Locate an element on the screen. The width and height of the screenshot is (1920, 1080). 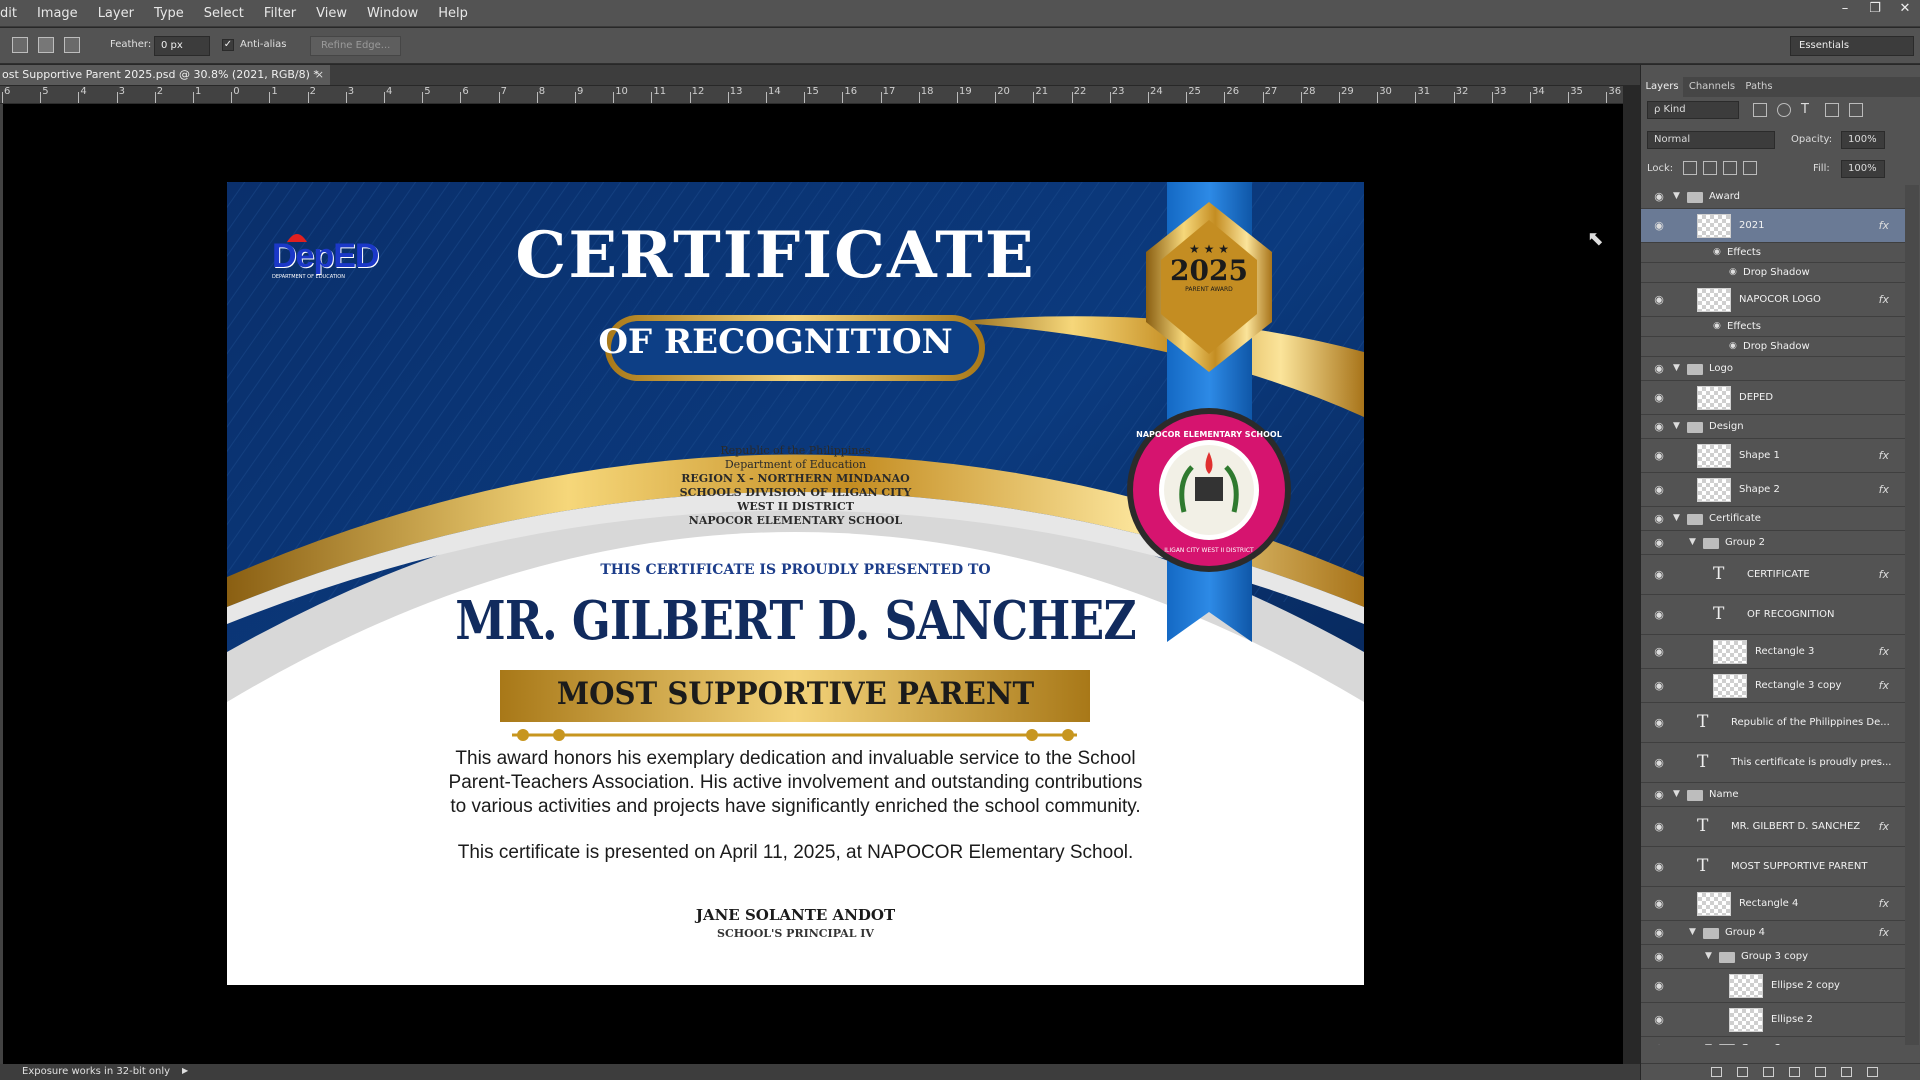
menu-item: Layer is located at coordinates (116, 13).